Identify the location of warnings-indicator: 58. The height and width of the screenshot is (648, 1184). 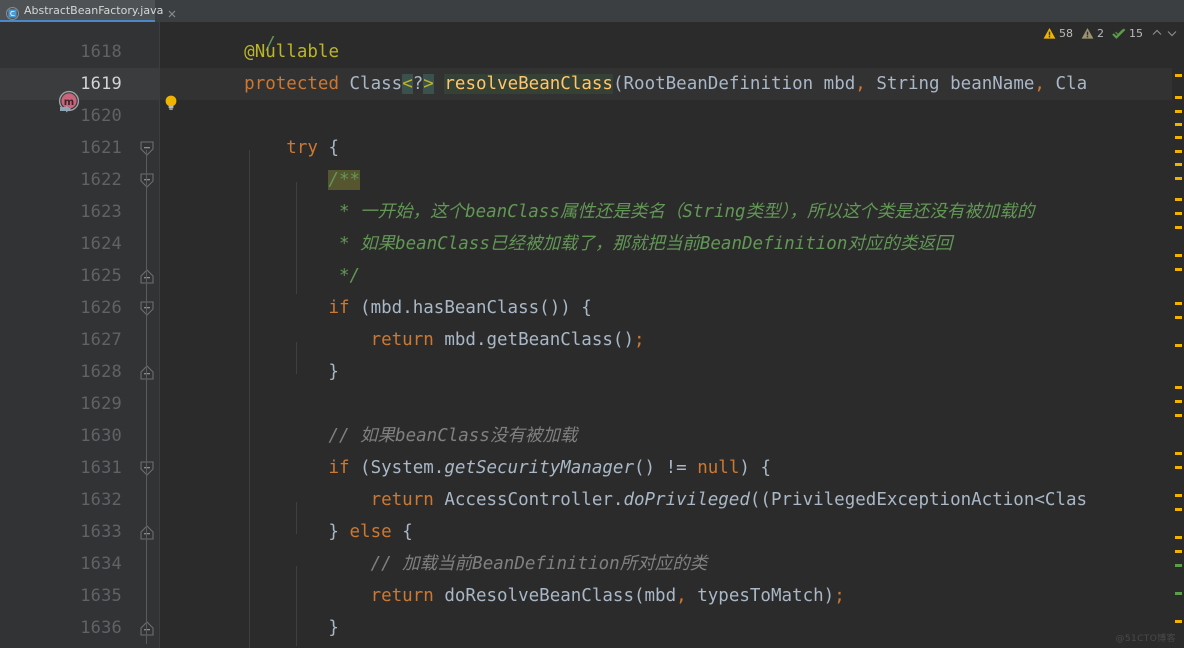
(1058, 33).